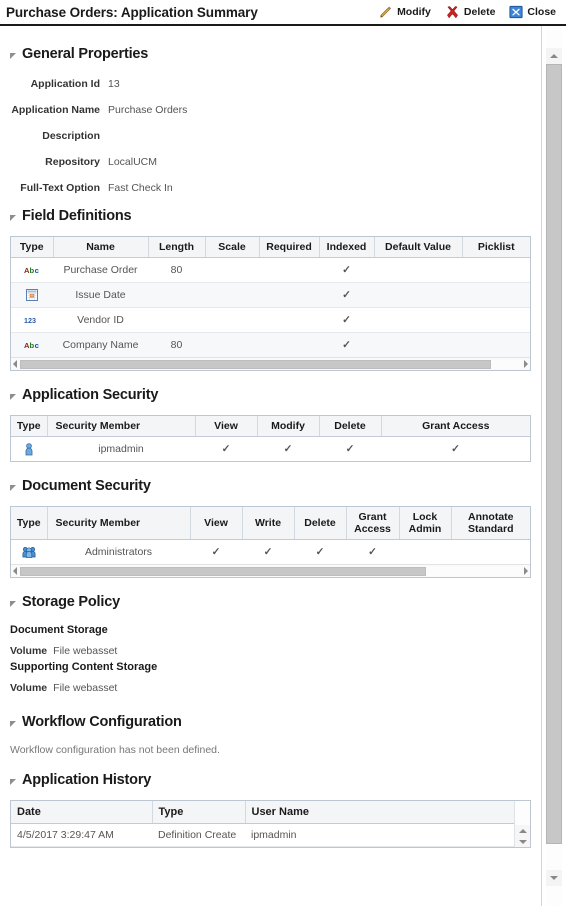  What do you see at coordinates (118, 552) in the screenshot?
I see `cell-security-member: Administrators` at bounding box center [118, 552].